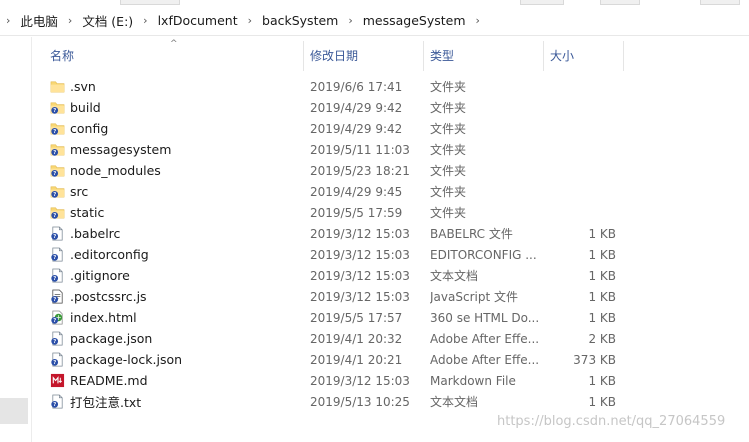  I want to click on file-modified-date: 2019/4/1 20:21, so click(356, 359).